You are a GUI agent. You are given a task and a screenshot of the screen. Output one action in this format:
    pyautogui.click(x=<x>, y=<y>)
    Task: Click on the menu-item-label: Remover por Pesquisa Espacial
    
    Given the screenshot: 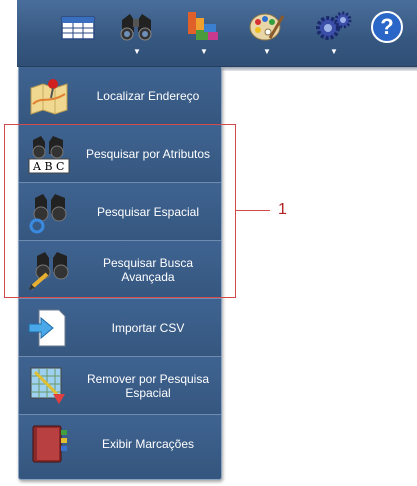 What is the action you would take?
    pyautogui.click(x=148, y=385)
    